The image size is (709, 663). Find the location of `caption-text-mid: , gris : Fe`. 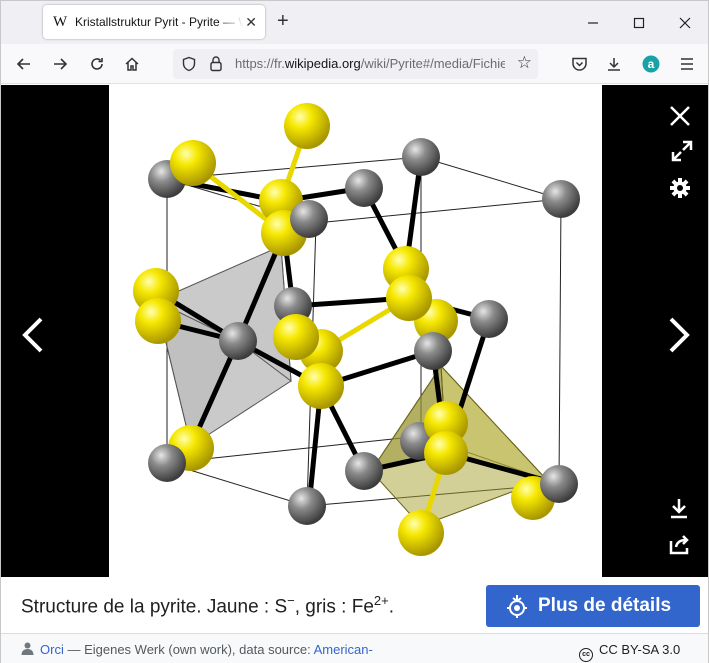

caption-text-mid: , gris : Fe is located at coordinates (334, 607).